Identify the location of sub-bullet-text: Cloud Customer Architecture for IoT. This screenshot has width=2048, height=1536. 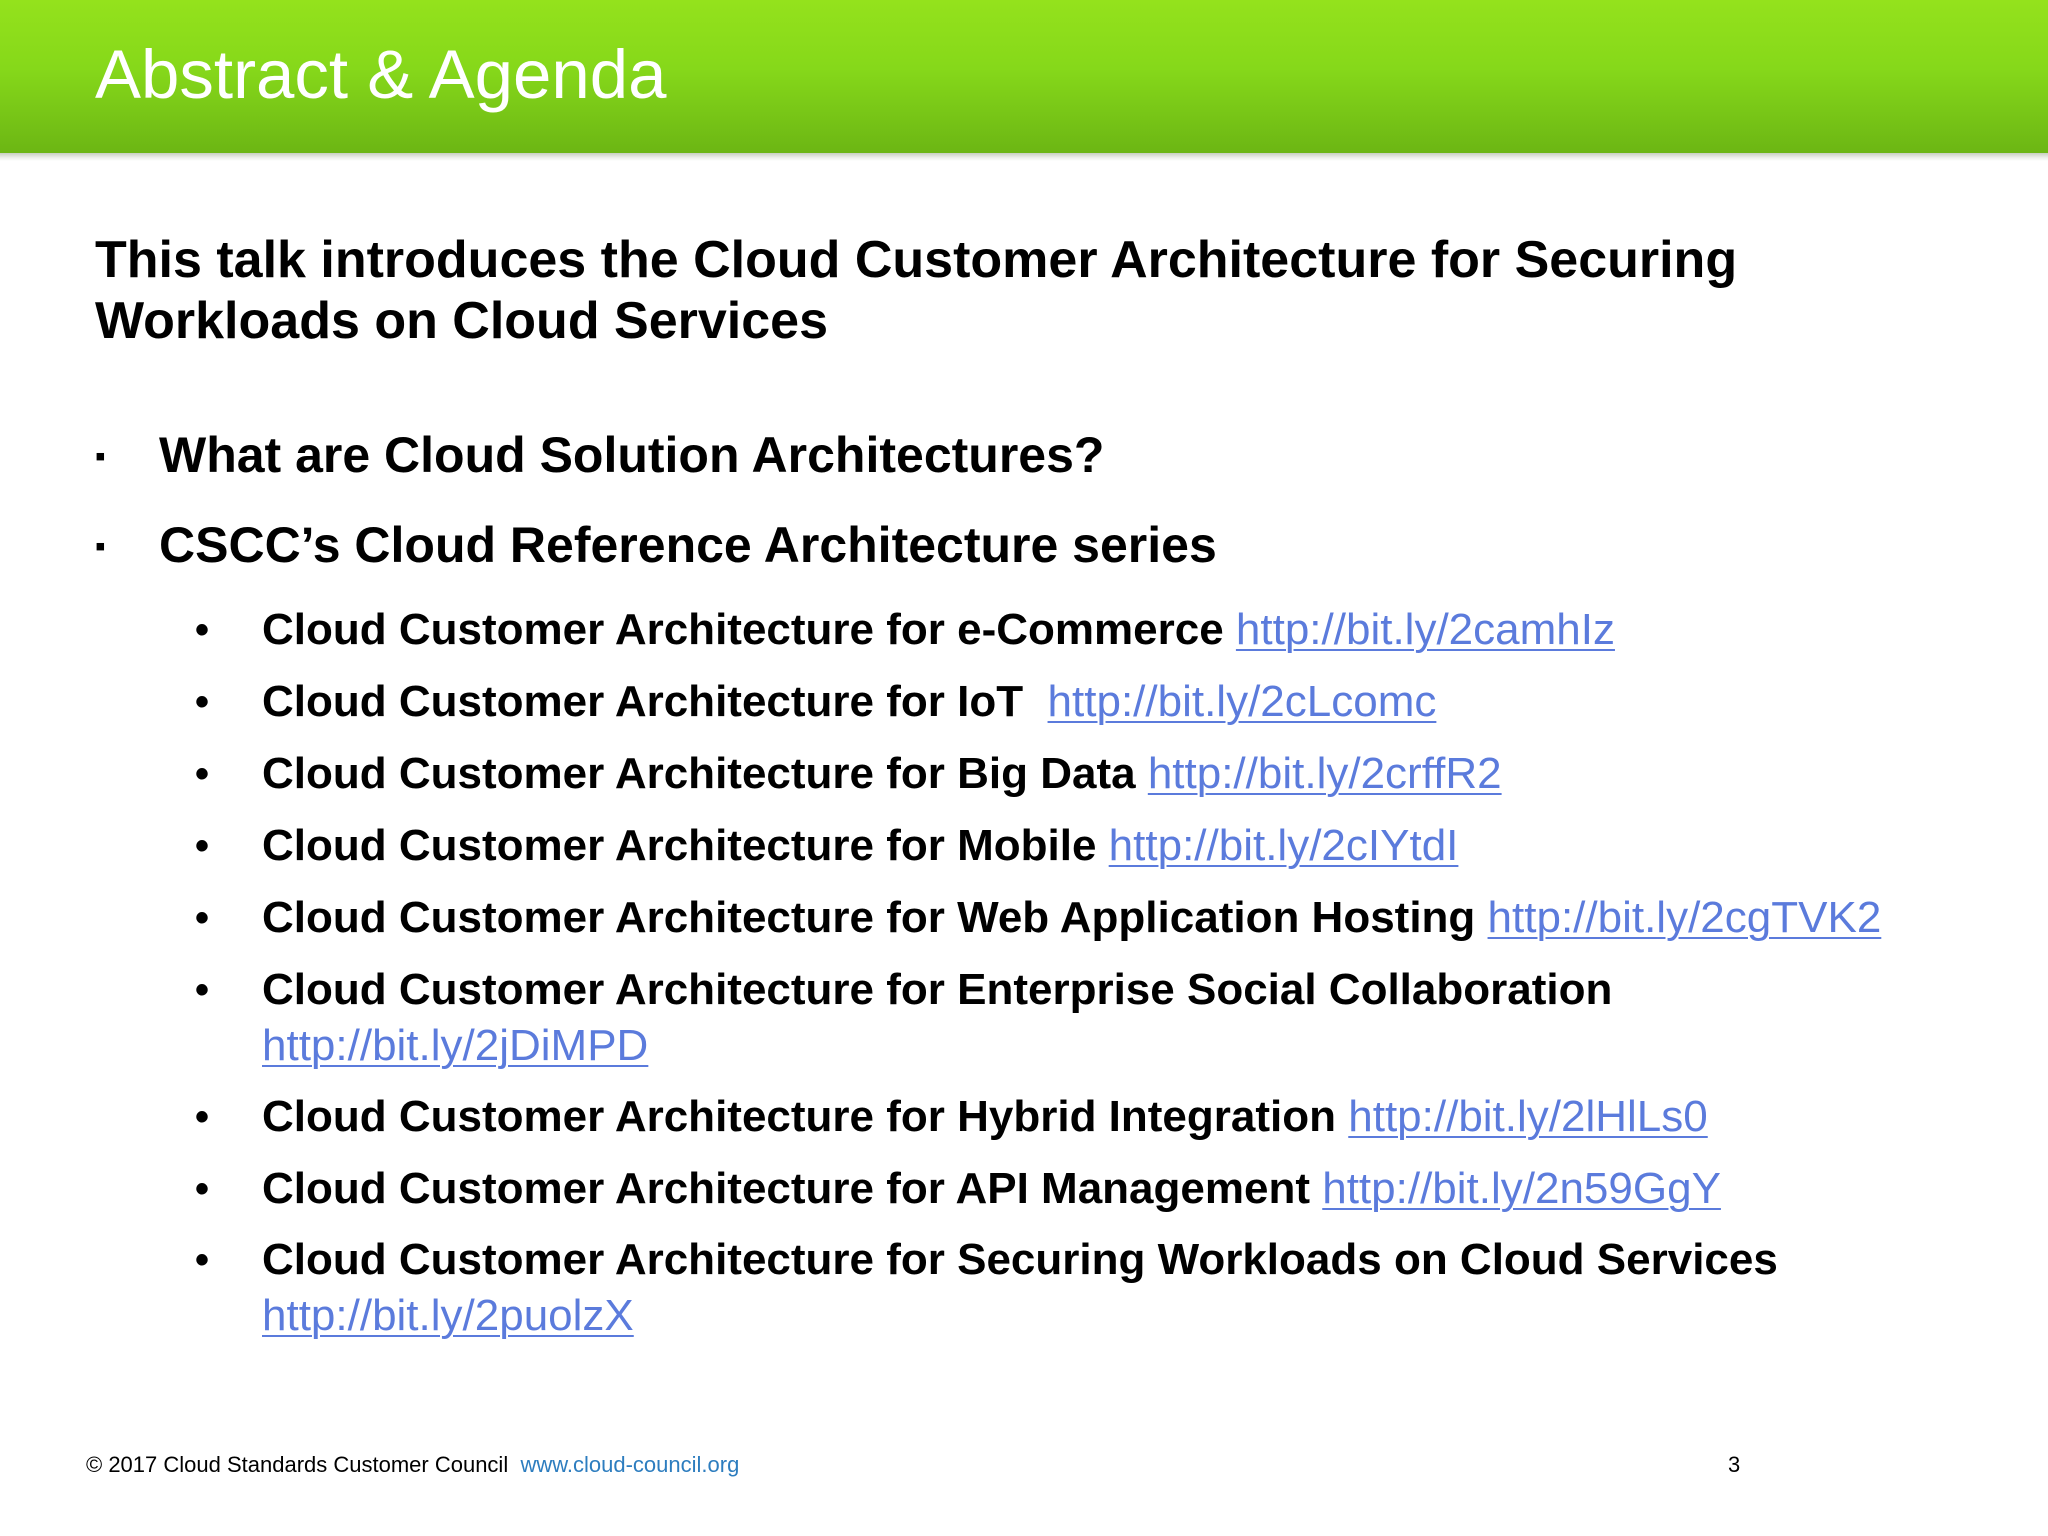
(643, 701).